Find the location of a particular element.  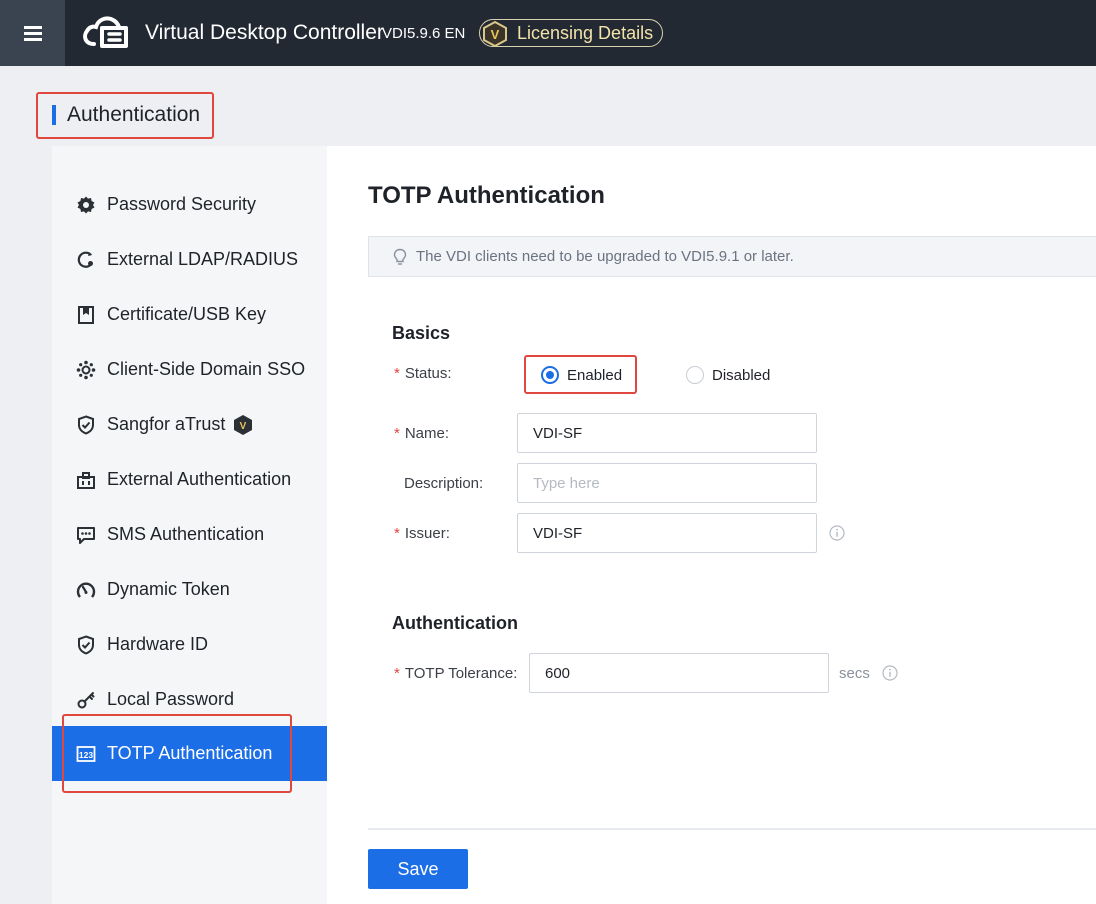

sidebar-item-label: TOTP Authentication is located at coordinates (190, 753).